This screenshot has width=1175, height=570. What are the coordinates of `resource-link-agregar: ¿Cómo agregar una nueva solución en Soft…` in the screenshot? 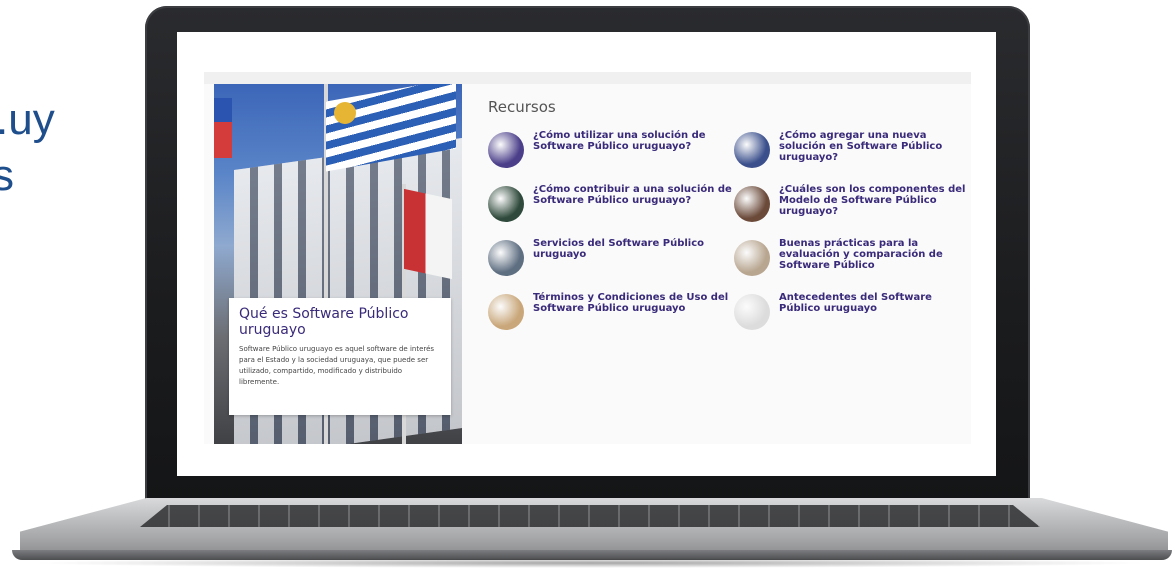 It's located at (851, 151).